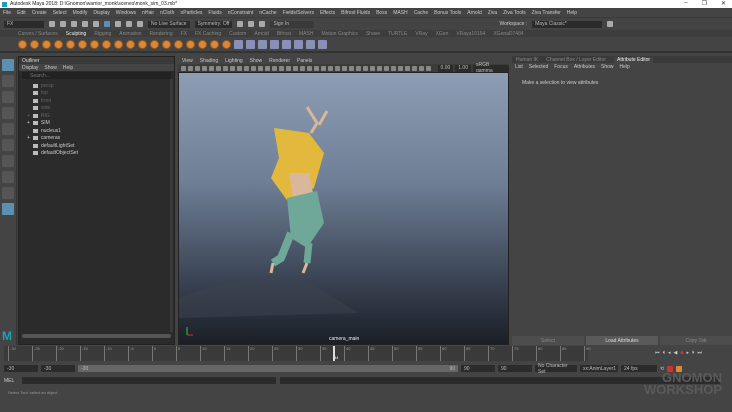  I want to click on outliner-menu-show: Show, so click(50, 68).